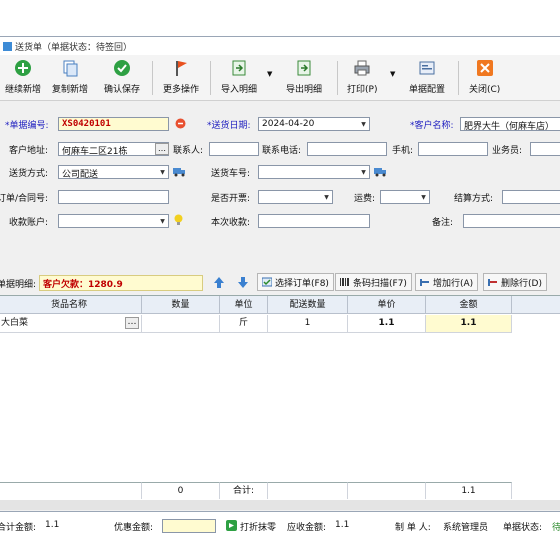  What do you see at coordinates (392, 74) in the screenshot?
I see `print-dropdown-icon: ▼` at bounding box center [392, 74].